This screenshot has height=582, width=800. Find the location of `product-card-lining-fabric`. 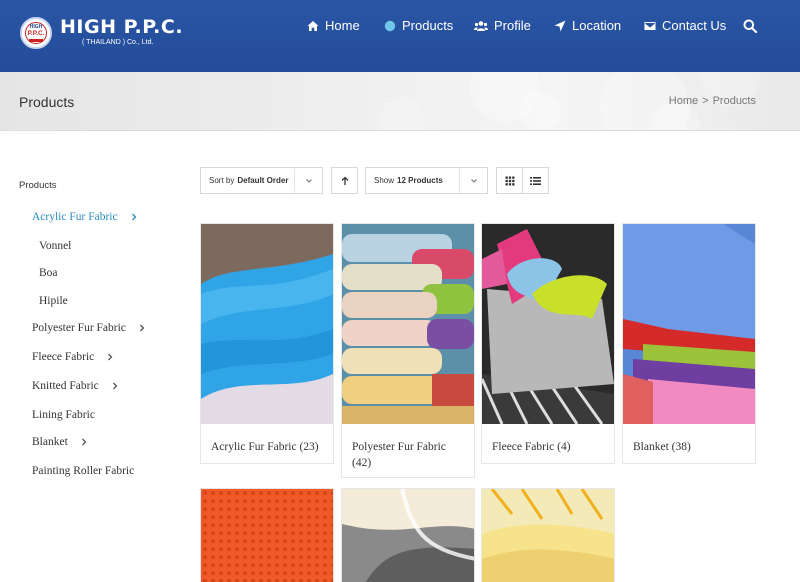

product-card-lining-fabric is located at coordinates (408, 535).